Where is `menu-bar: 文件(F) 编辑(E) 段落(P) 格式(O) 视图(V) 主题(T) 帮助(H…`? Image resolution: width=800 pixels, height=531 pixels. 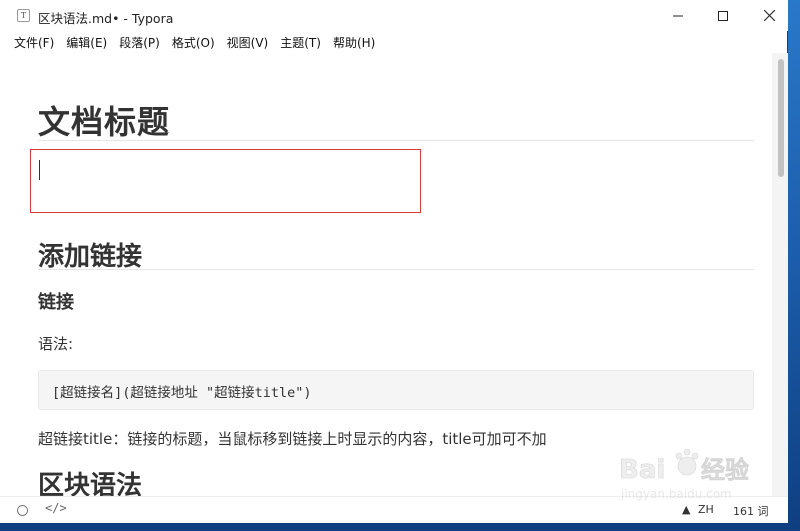
menu-bar: 文件(F) 编辑(E) 段落(P) 格式(O) 视图(V) 主题(T) 帮助(H… is located at coordinates (394, 42).